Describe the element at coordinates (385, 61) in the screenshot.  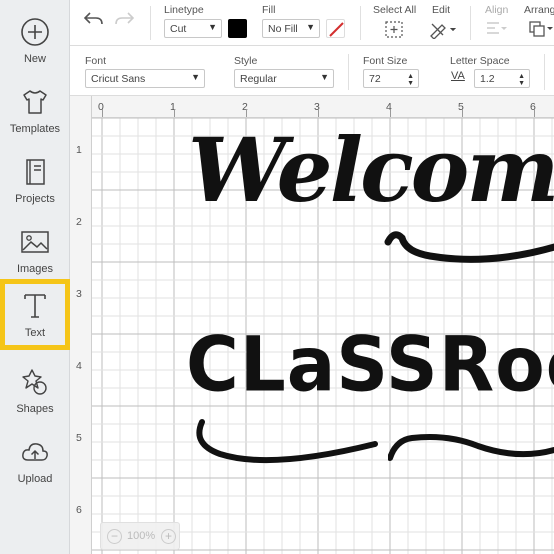
I see `font-size-label: Font Size` at that location.